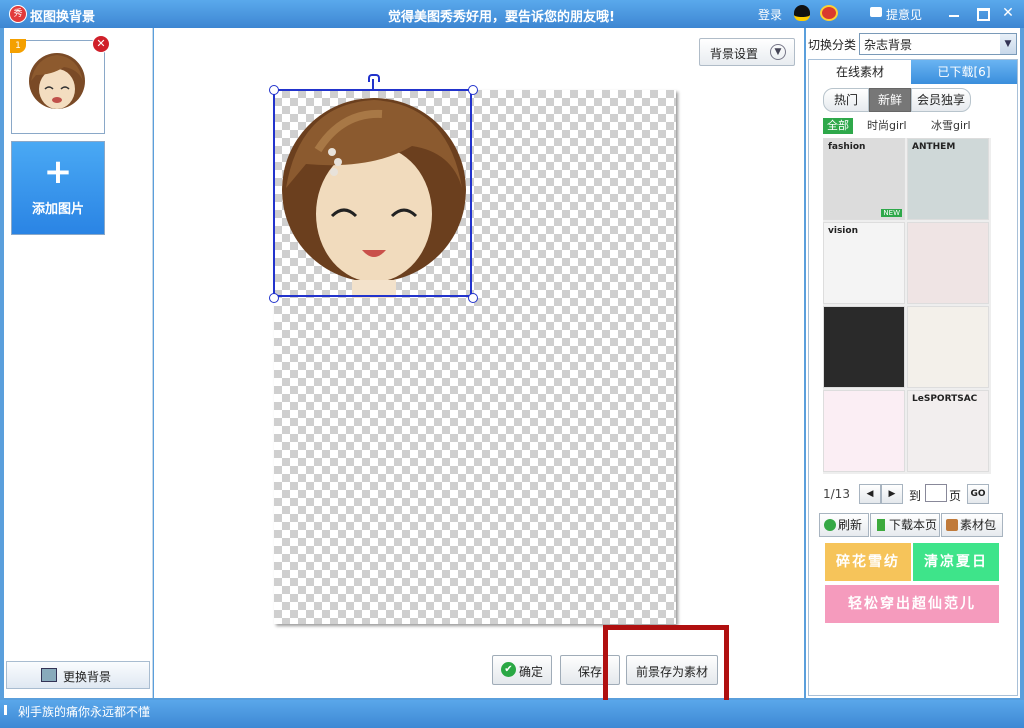 Image resolution: width=1024 pixels, height=728 pixels. Describe the element at coordinates (473, 298) in the screenshot. I see `resize-handle-bottom-right` at that location.